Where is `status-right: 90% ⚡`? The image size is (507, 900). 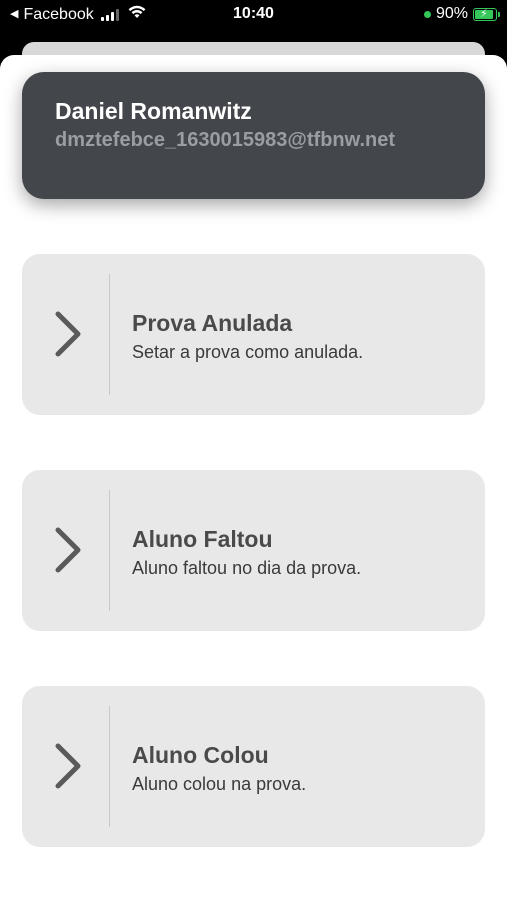 status-right: 90% ⚡ is located at coordinates (461, 14).